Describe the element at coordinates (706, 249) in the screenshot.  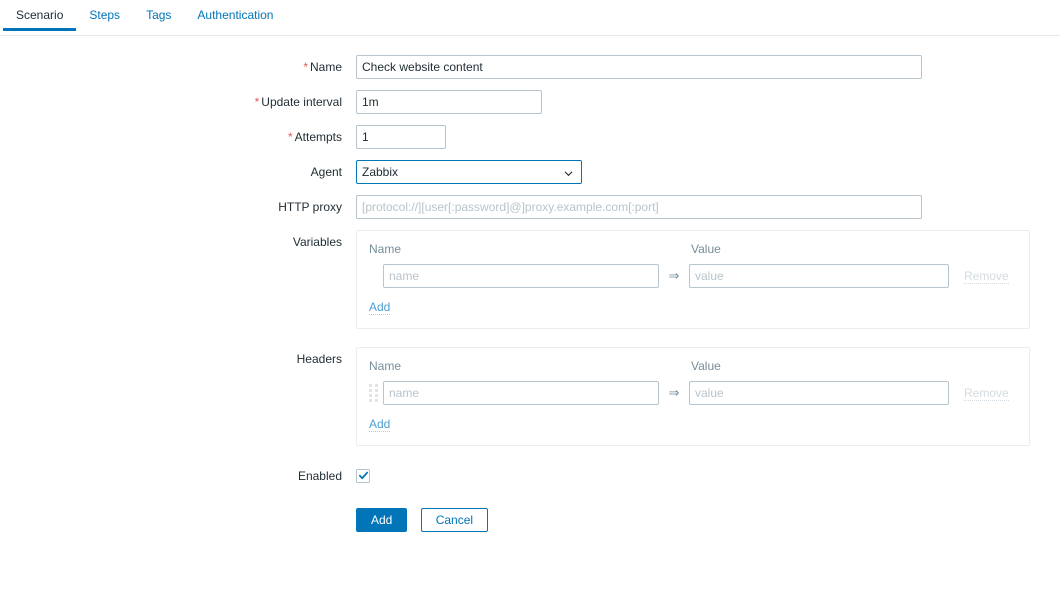
I see `variables-col-value: Value` at that location.